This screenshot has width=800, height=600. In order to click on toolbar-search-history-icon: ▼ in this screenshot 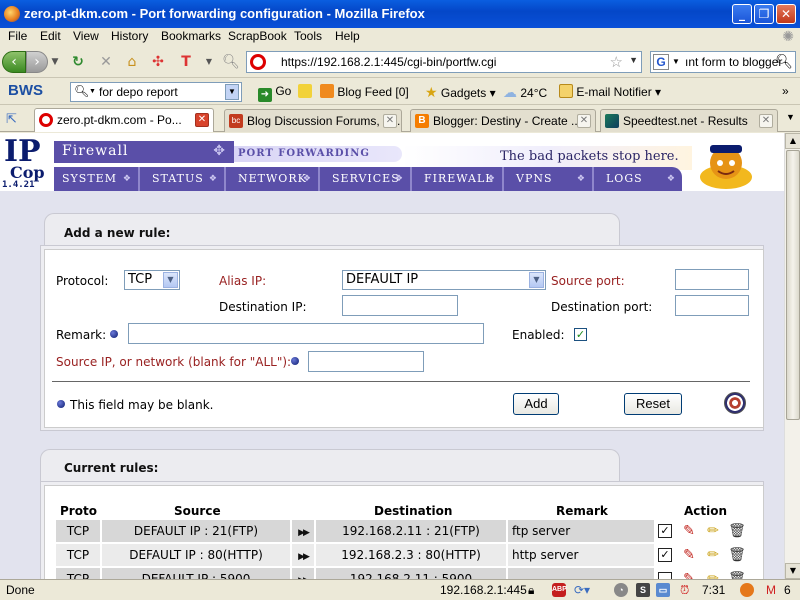, I will do `click(232, 92)`.